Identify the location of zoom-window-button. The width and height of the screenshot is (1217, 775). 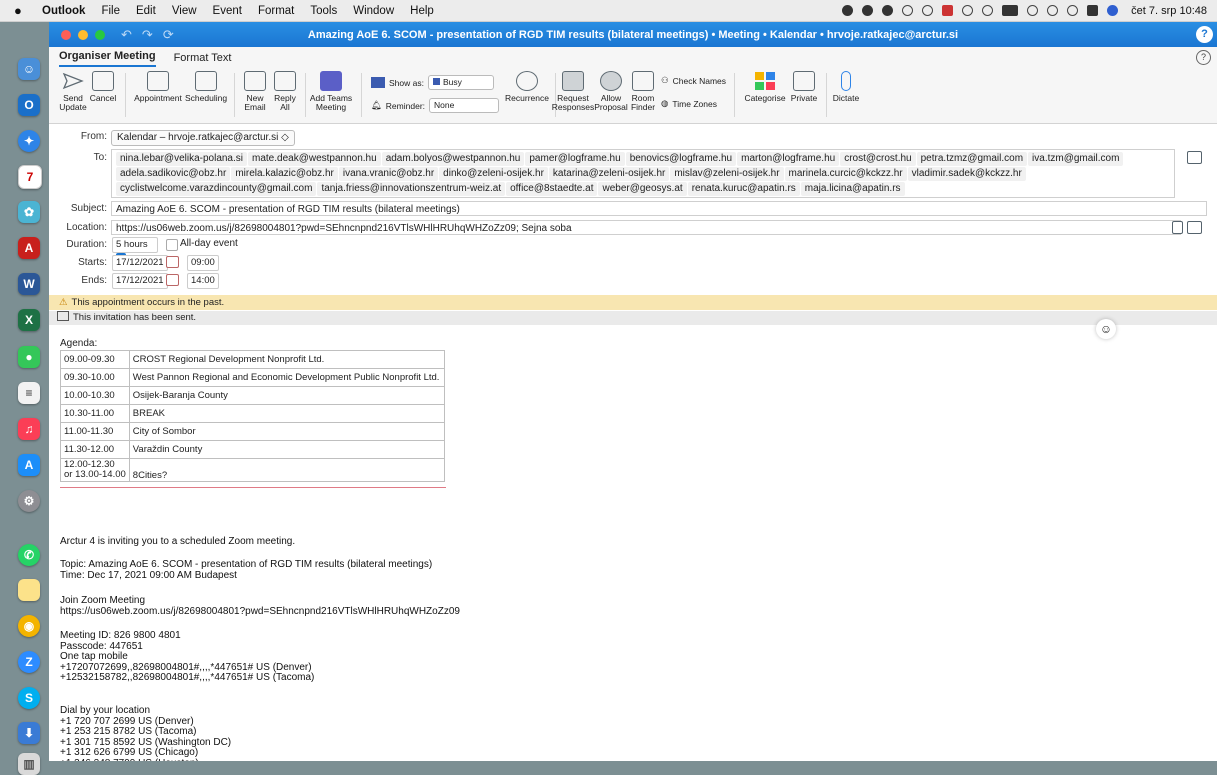
(100, 34).